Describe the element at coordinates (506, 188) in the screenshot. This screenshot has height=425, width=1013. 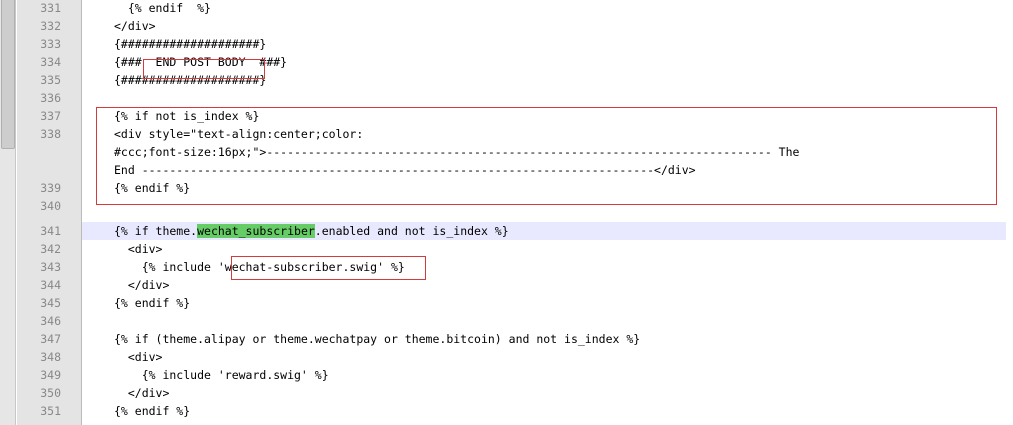
I see `code-line: 339 {% endif %}` at that location.